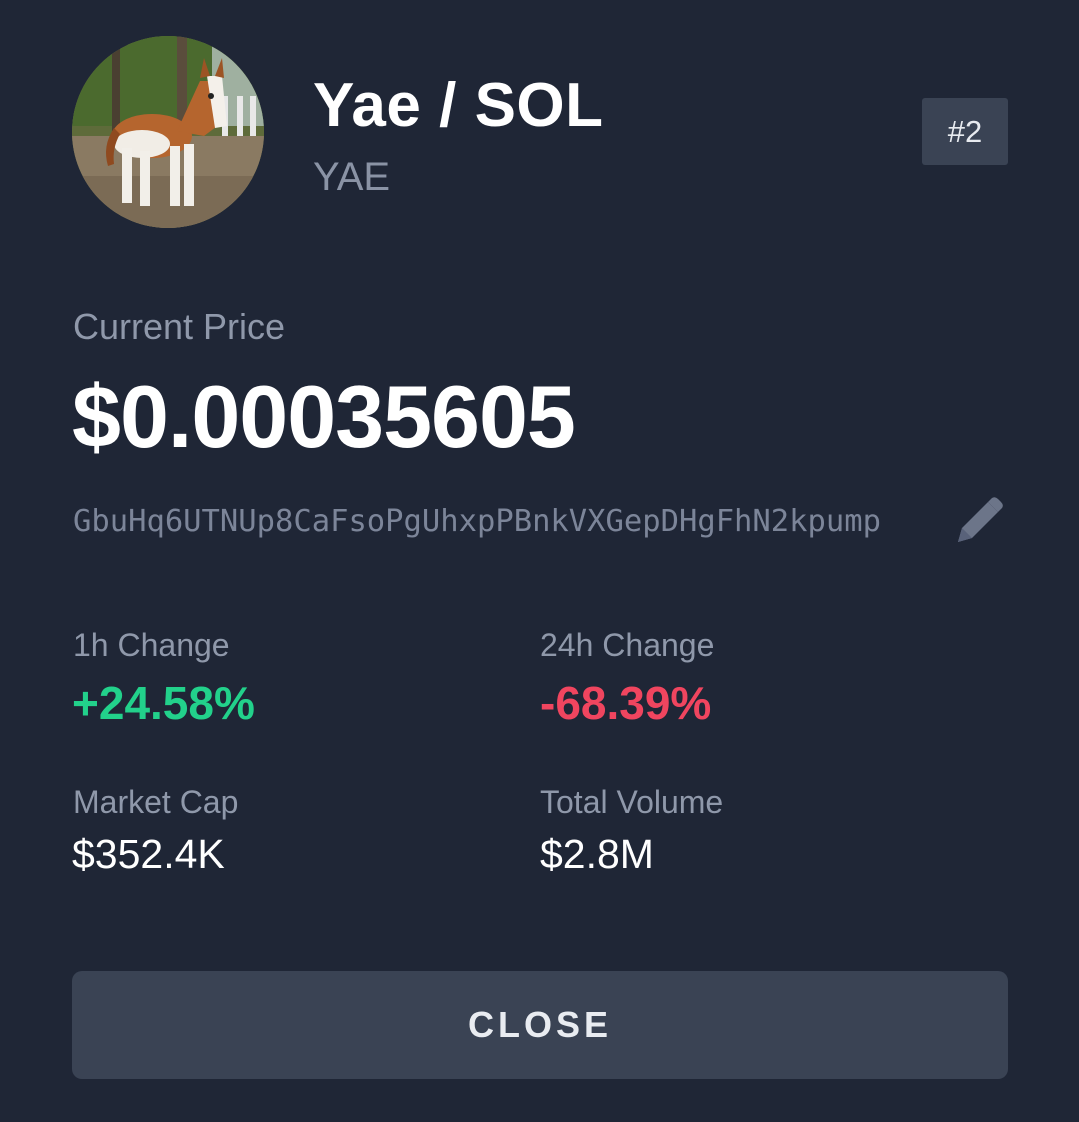  Describe the element at coordinates (597, 854) in the screenshot. I see `total-volume-value: $2.8M` at that location.